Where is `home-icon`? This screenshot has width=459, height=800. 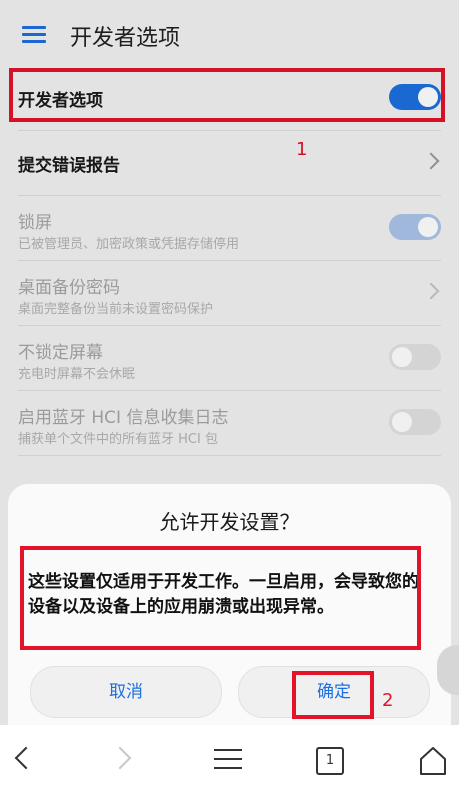
home-icon is located at coordinates (433, 761).